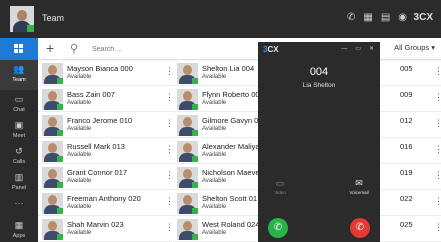 This screenshot has height=242, width=441. I want to click on windows-icon, so click(19, 49).